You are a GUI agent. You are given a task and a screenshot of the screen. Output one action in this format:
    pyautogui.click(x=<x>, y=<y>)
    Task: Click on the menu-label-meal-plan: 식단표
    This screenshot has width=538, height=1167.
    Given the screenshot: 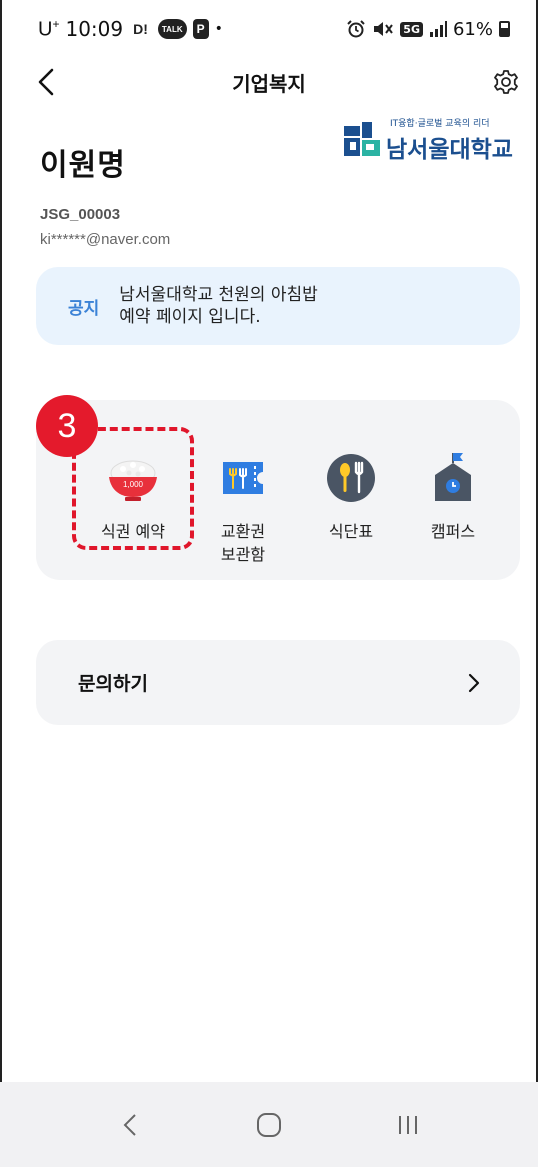 What is the action you would take?
    pyautogui.click(x=351, y=531)
    